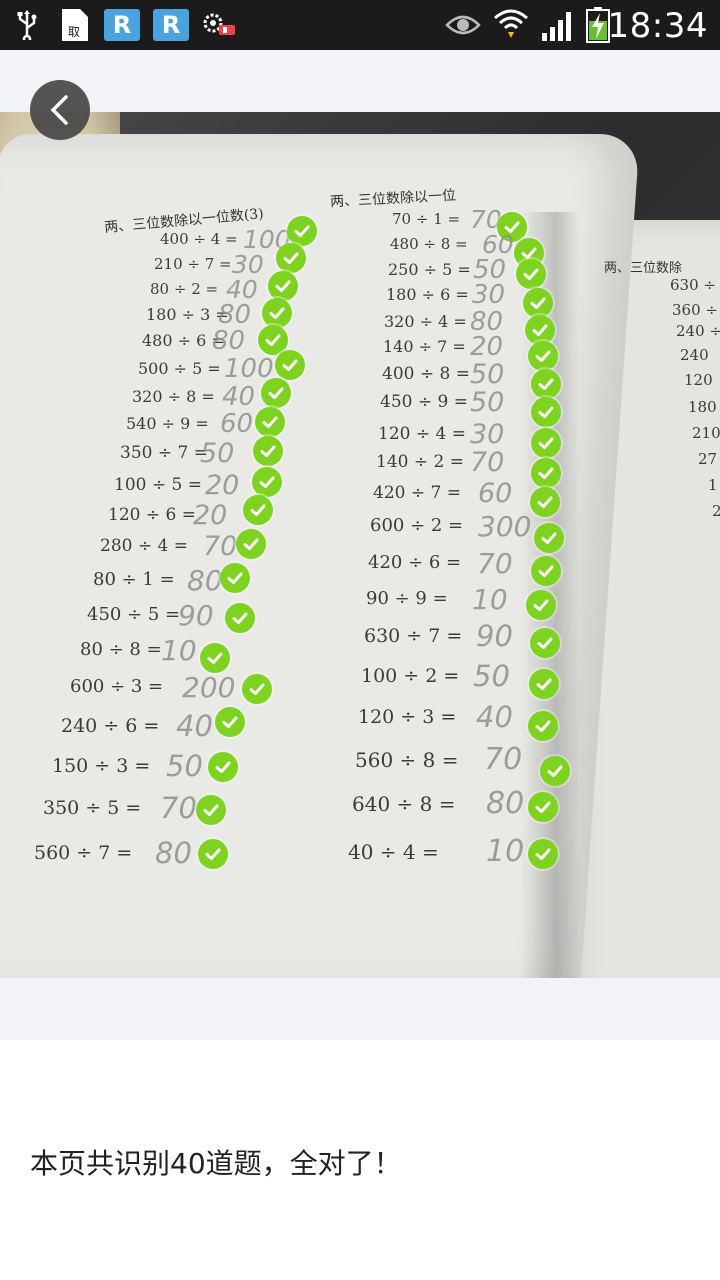 This screenshot has width=720, height=1280. Describe the element at coordinates (74, 32) in the screenshot. I see `svg-text: 取` at that location.